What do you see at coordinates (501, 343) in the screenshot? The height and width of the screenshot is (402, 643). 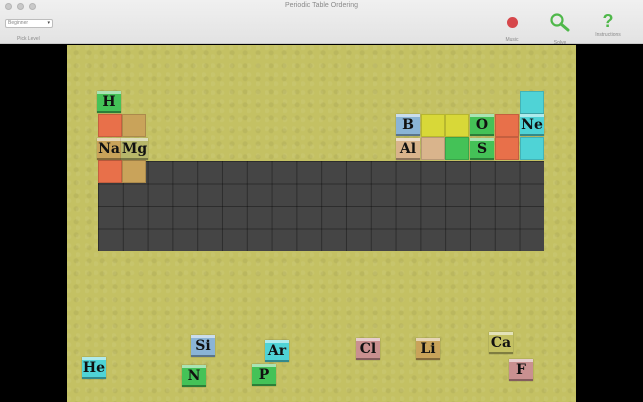 I see `element-tile-ca: Ca` at bounding box center [501, 343].